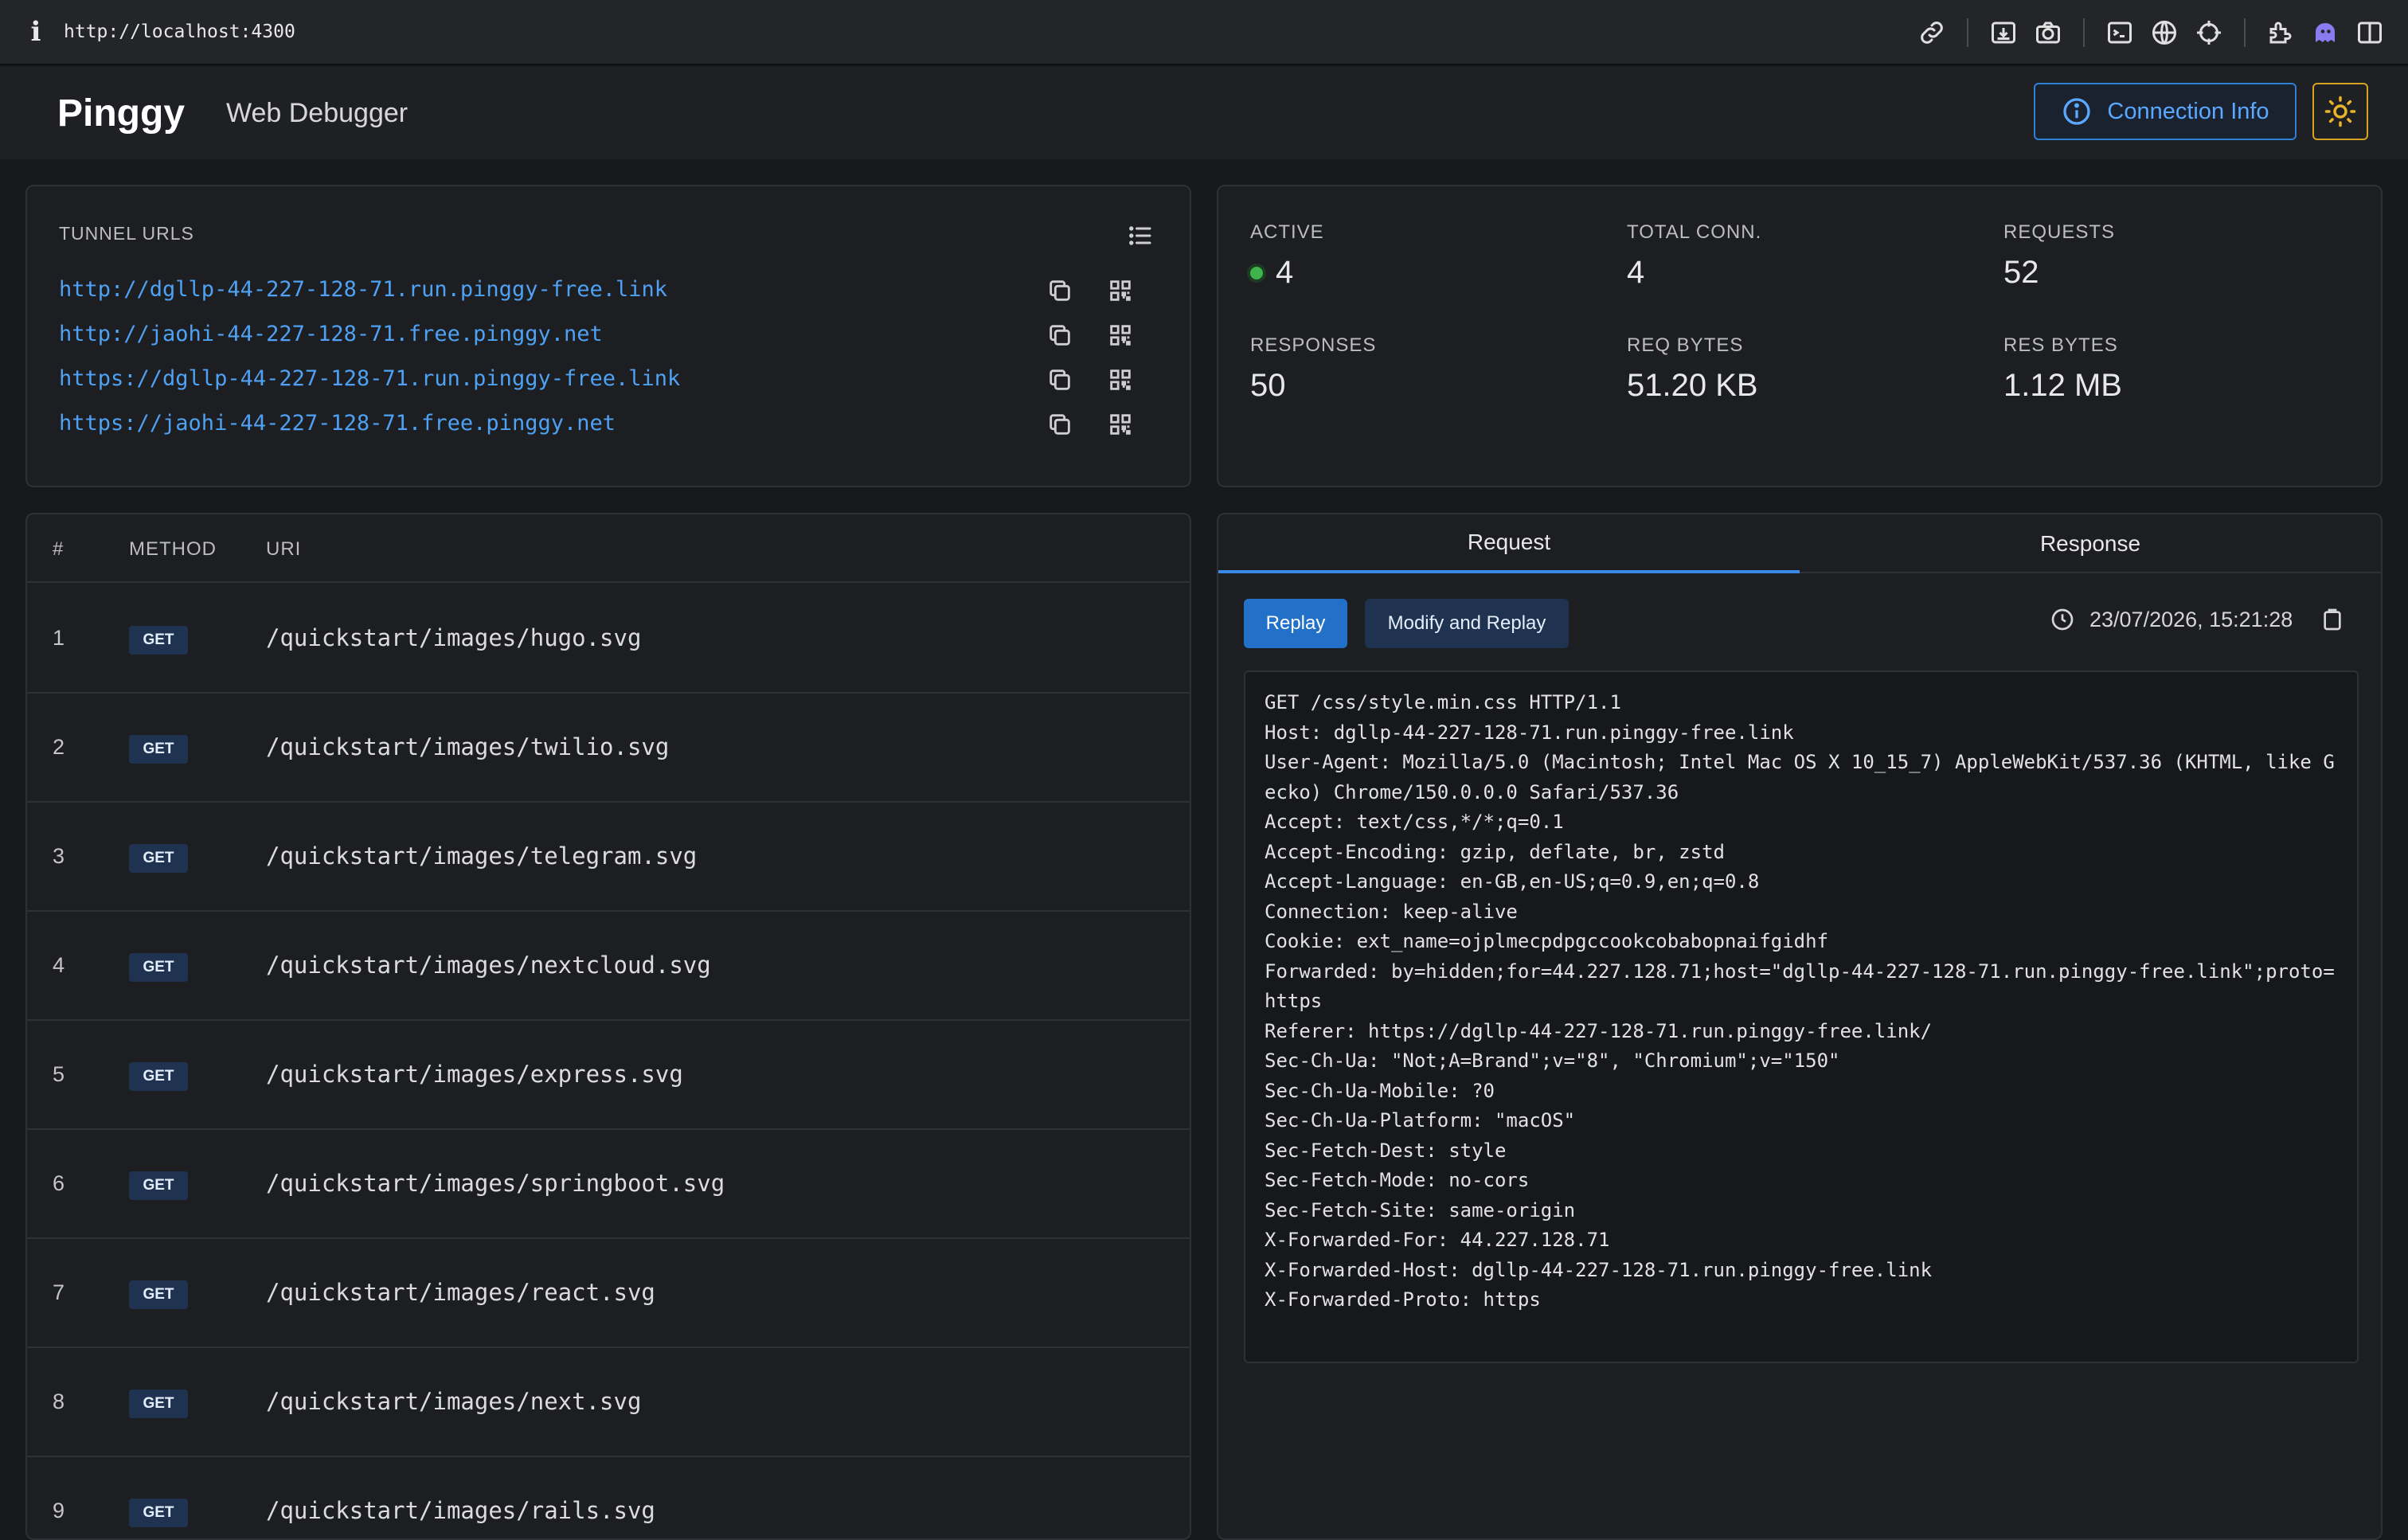  What do you see at coordinates (2059, 232) in the screenshot?
I see `stat-label: REQUESTS` at bounding box center [2059, 232].